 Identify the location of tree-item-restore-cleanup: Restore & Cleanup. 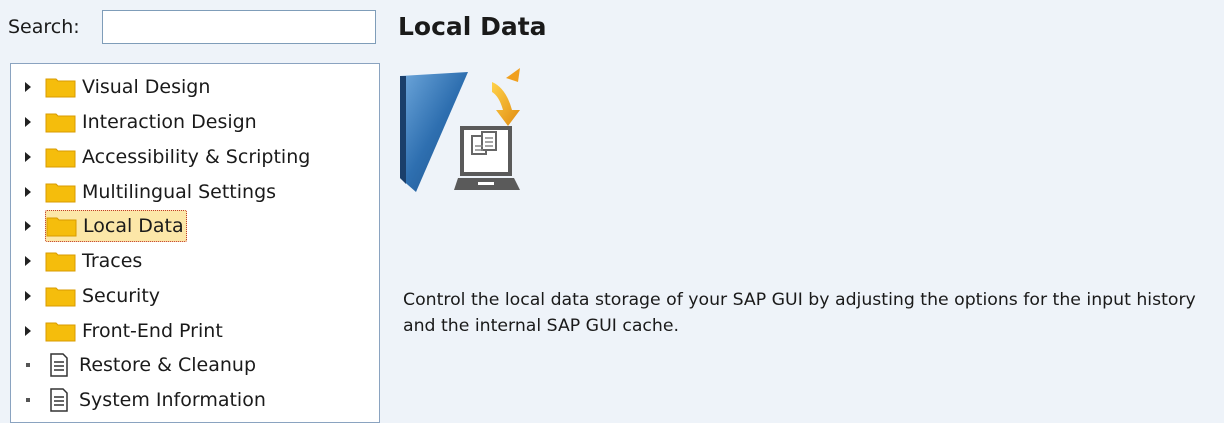
(134, 365).